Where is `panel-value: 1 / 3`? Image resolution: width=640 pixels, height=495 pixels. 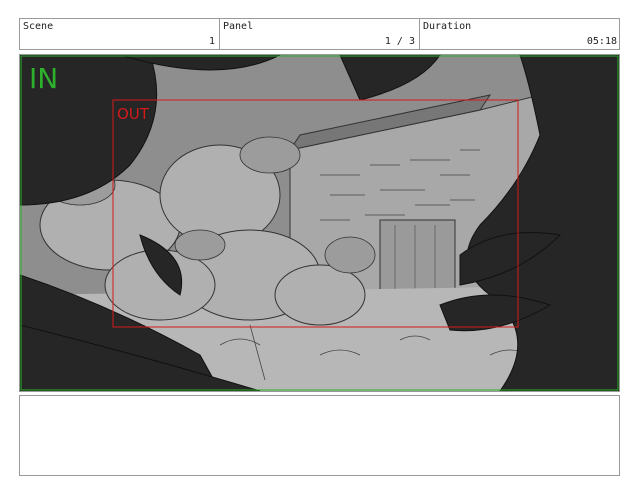 panel-value: 1 / 3 is located at coordinates (400, 41).